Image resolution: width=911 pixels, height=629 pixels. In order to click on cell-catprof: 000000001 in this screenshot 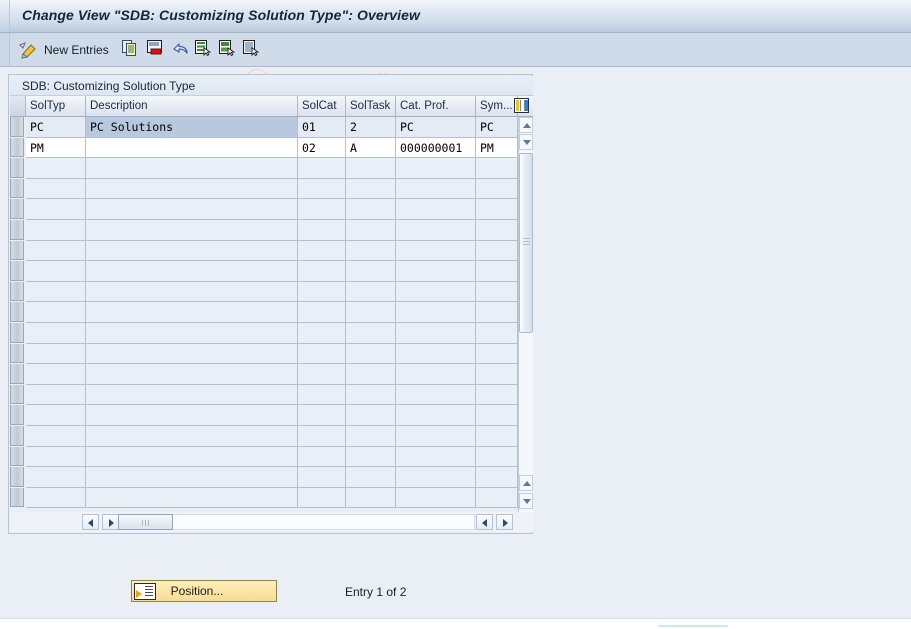, I will do `click(436, 148)`.